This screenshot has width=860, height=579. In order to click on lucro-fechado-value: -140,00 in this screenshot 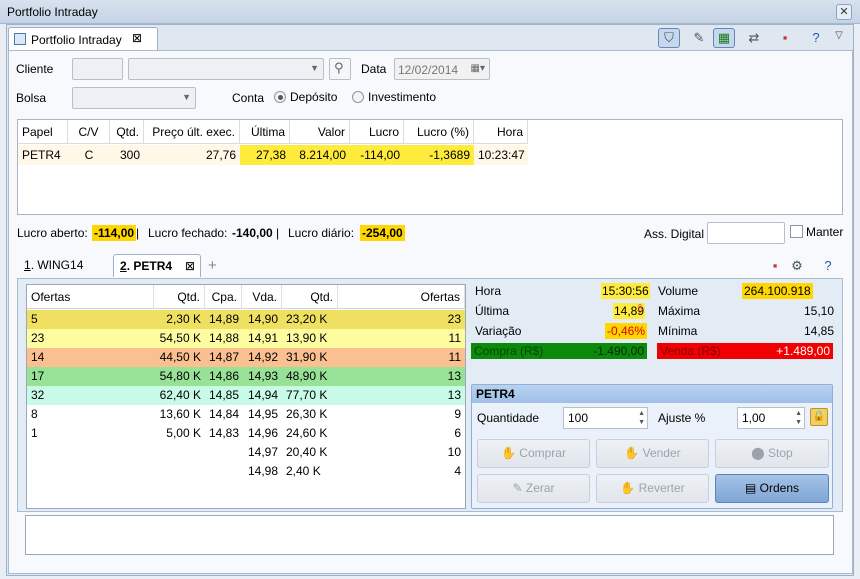, I will do `click(252, 233)`.